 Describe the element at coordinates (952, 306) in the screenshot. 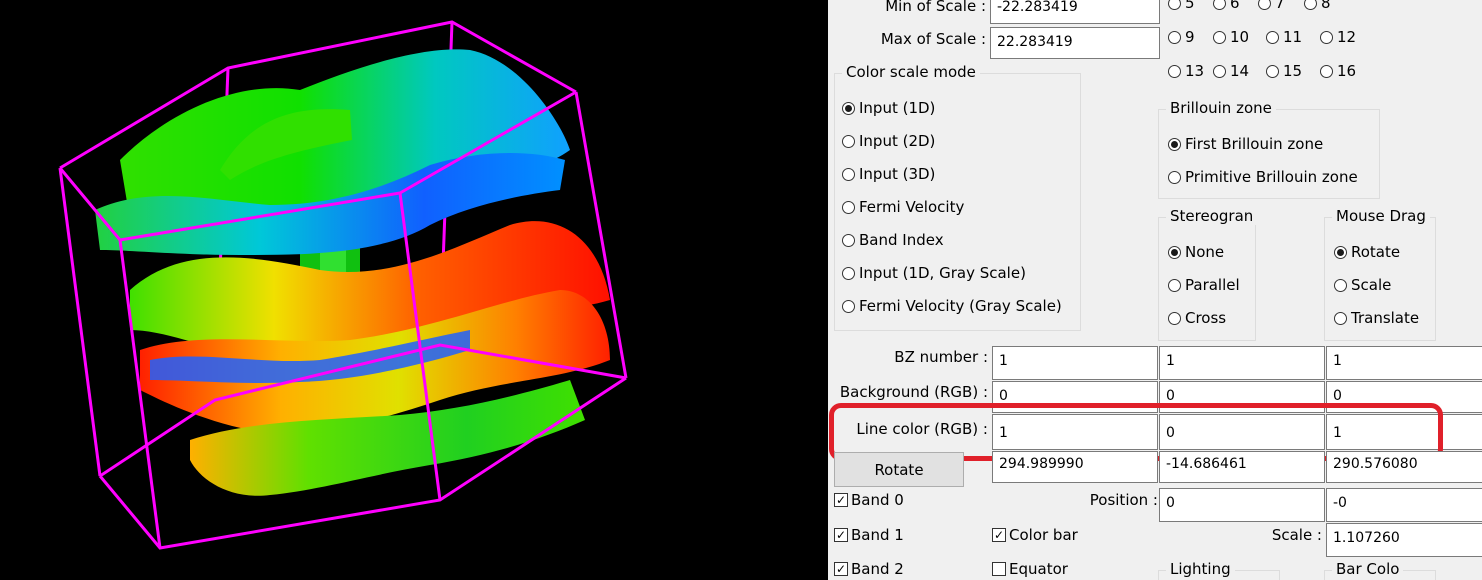

I see `color-mode-fermi-velocity-gray: Fermi Velocity (Gray Scale)` at that location.